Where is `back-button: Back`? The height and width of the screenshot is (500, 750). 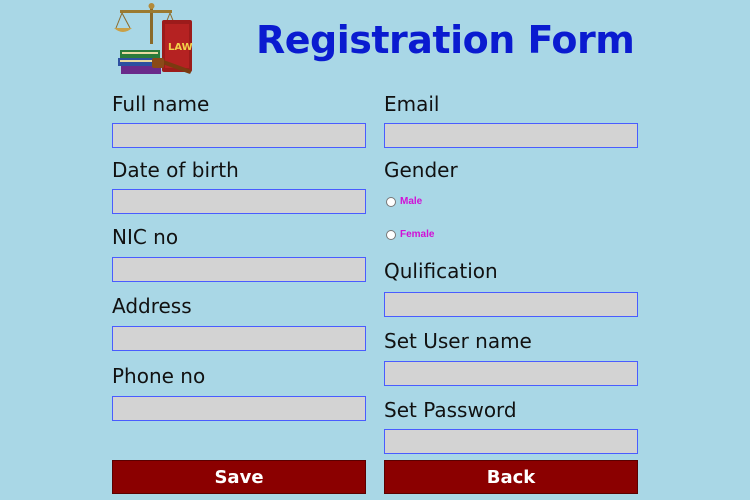
back-button: Back is located at coordinates (511, 477).